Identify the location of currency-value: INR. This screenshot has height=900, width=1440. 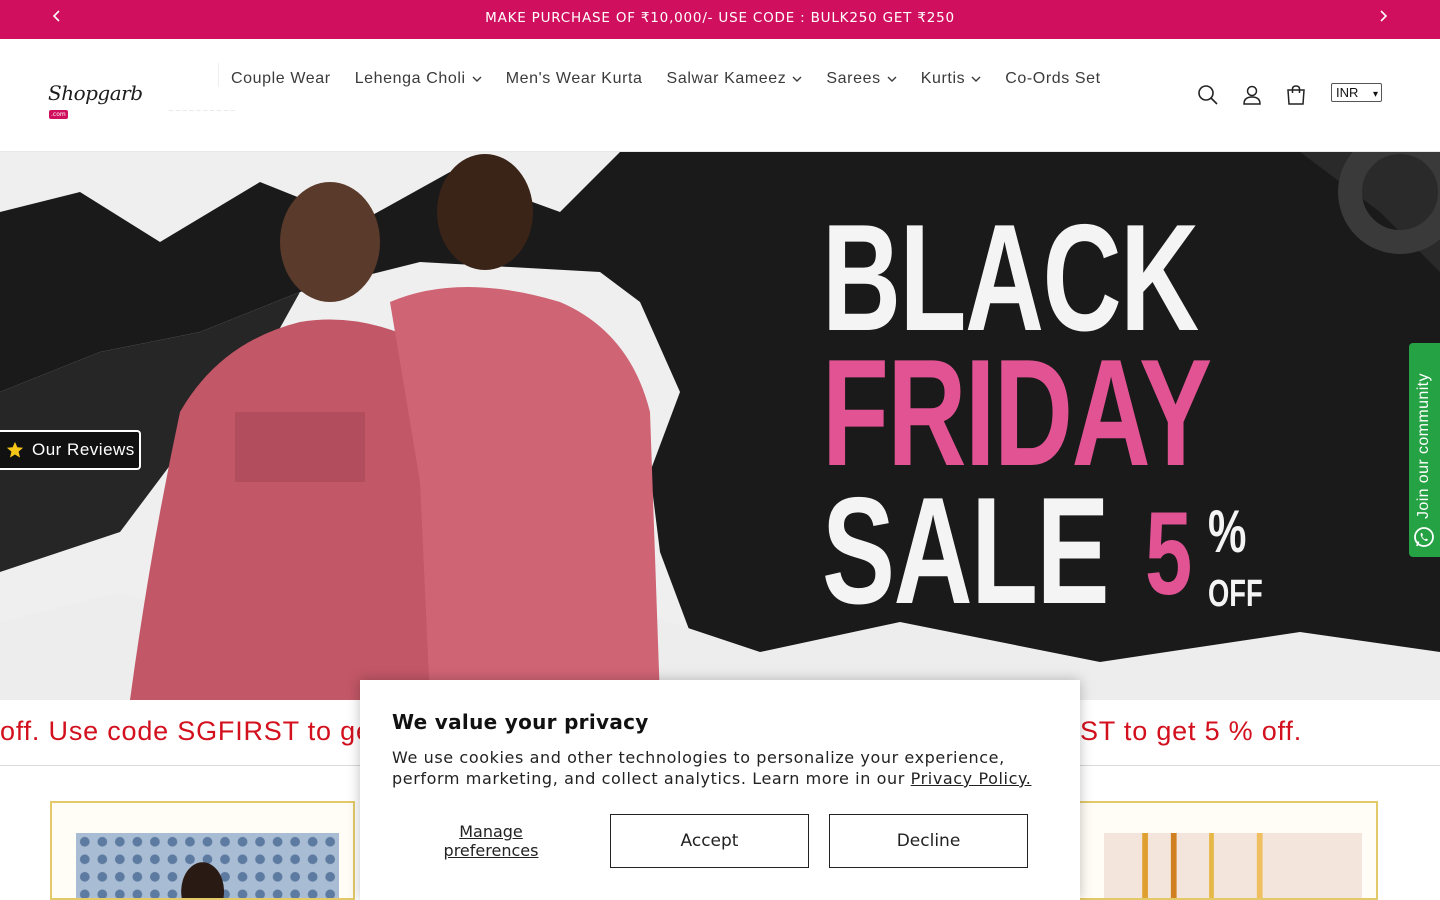
(1347, 92).